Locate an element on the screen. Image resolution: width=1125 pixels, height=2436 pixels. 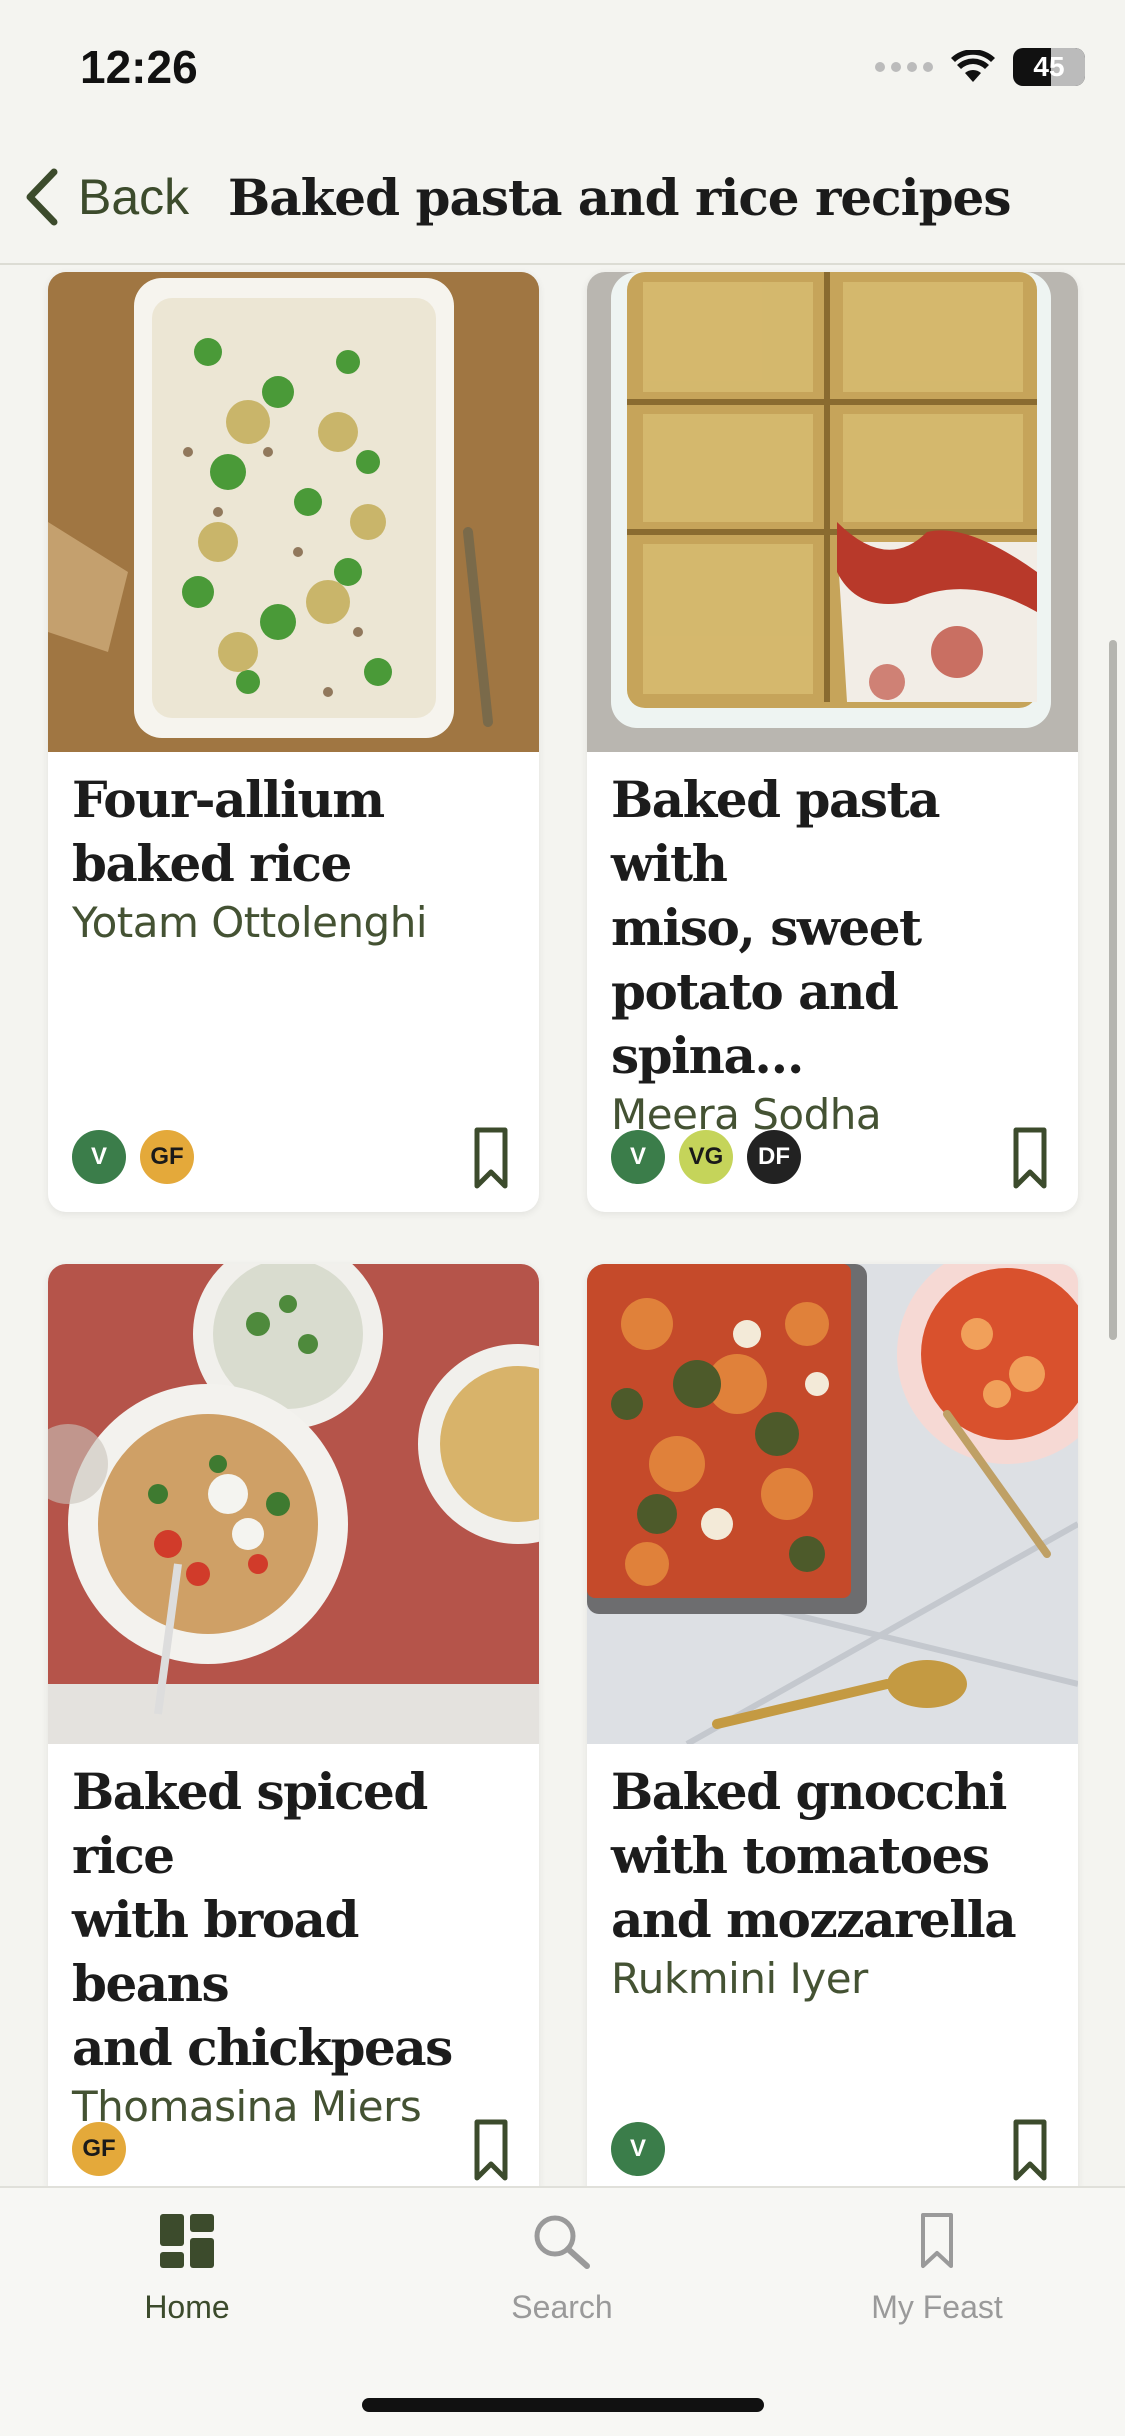
recipe-title-line: baked rice is located at coordinates (212, 863).